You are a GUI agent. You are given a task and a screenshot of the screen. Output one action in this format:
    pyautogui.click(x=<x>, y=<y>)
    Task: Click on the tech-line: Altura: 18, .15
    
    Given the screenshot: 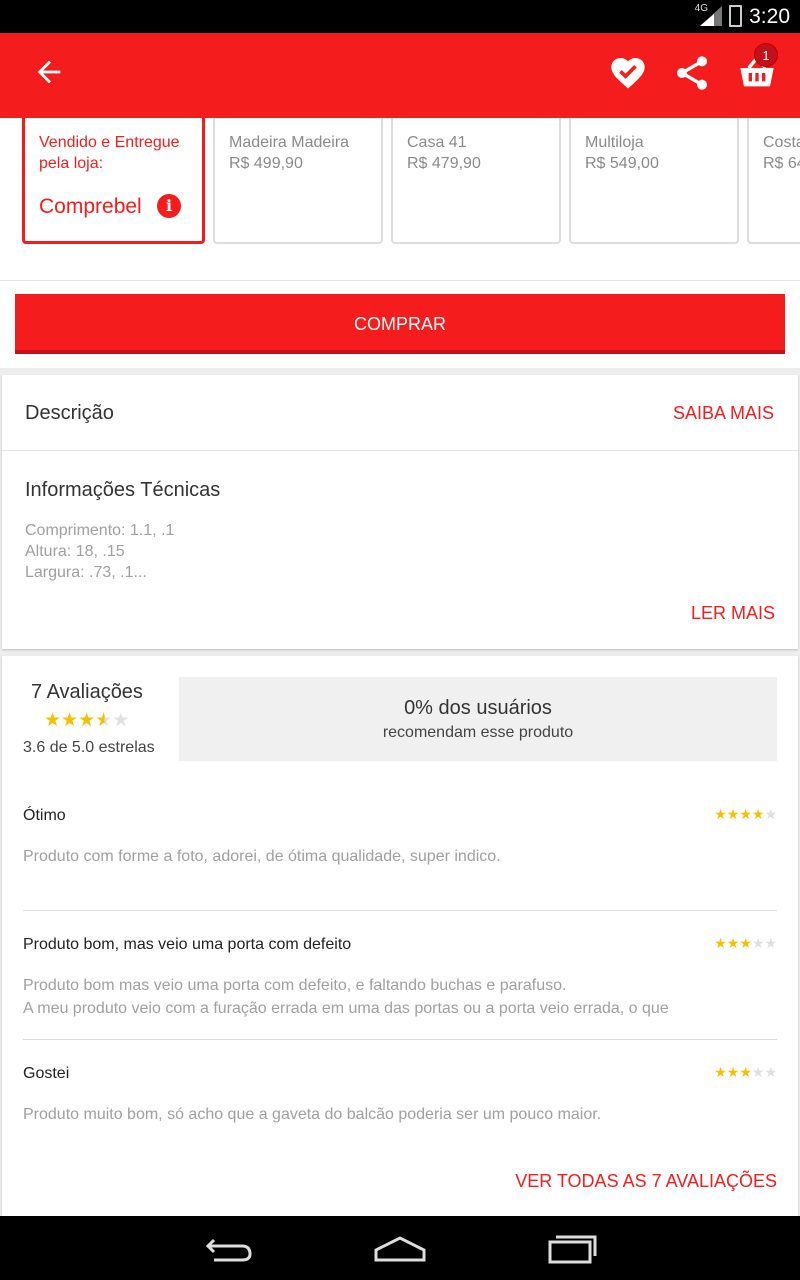 What is the action you would take?
    pyautogui.click(x=75, y=551)
    